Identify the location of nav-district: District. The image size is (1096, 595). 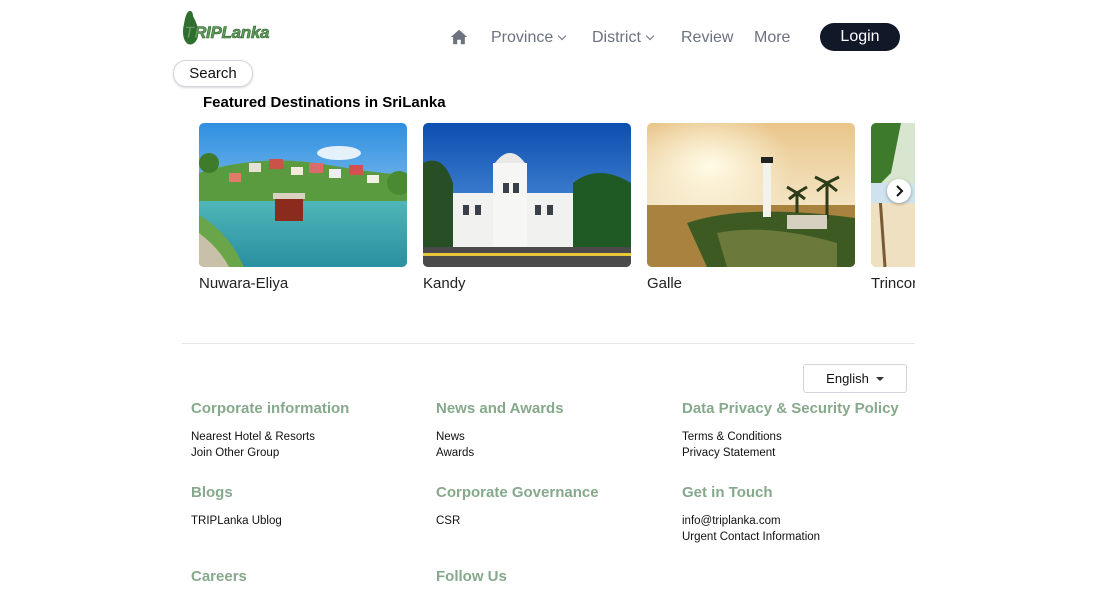
(623, 38).